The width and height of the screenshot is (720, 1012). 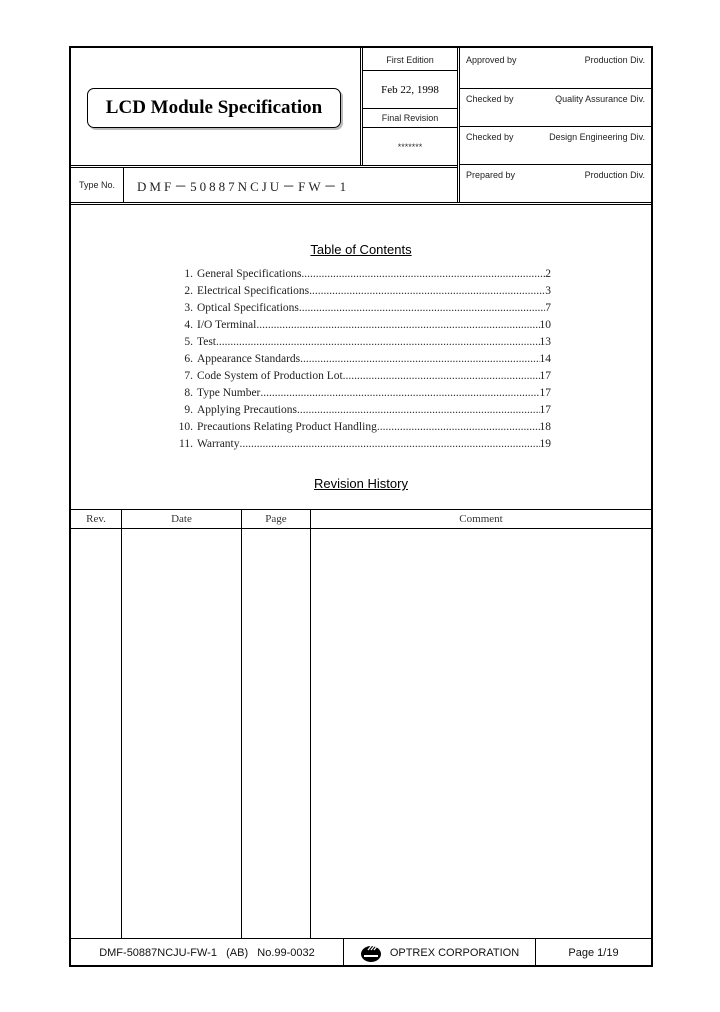 I want to click on title-box: LCD Module Specification, so click(x=214, y=108).